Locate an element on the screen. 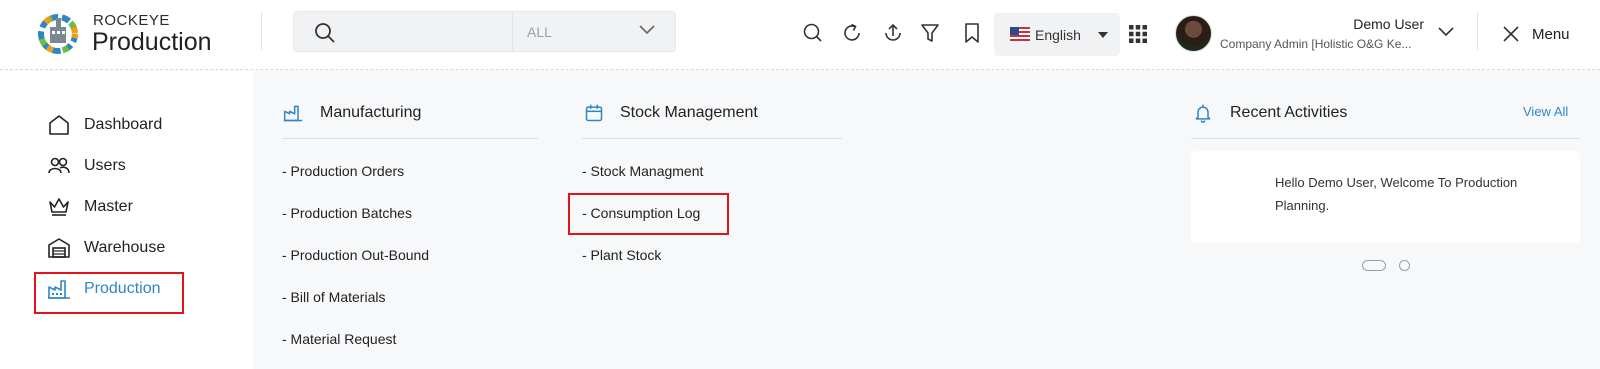 This screenshot has height=369, width=1600. close-icon is located at coordinates (1511, 34).